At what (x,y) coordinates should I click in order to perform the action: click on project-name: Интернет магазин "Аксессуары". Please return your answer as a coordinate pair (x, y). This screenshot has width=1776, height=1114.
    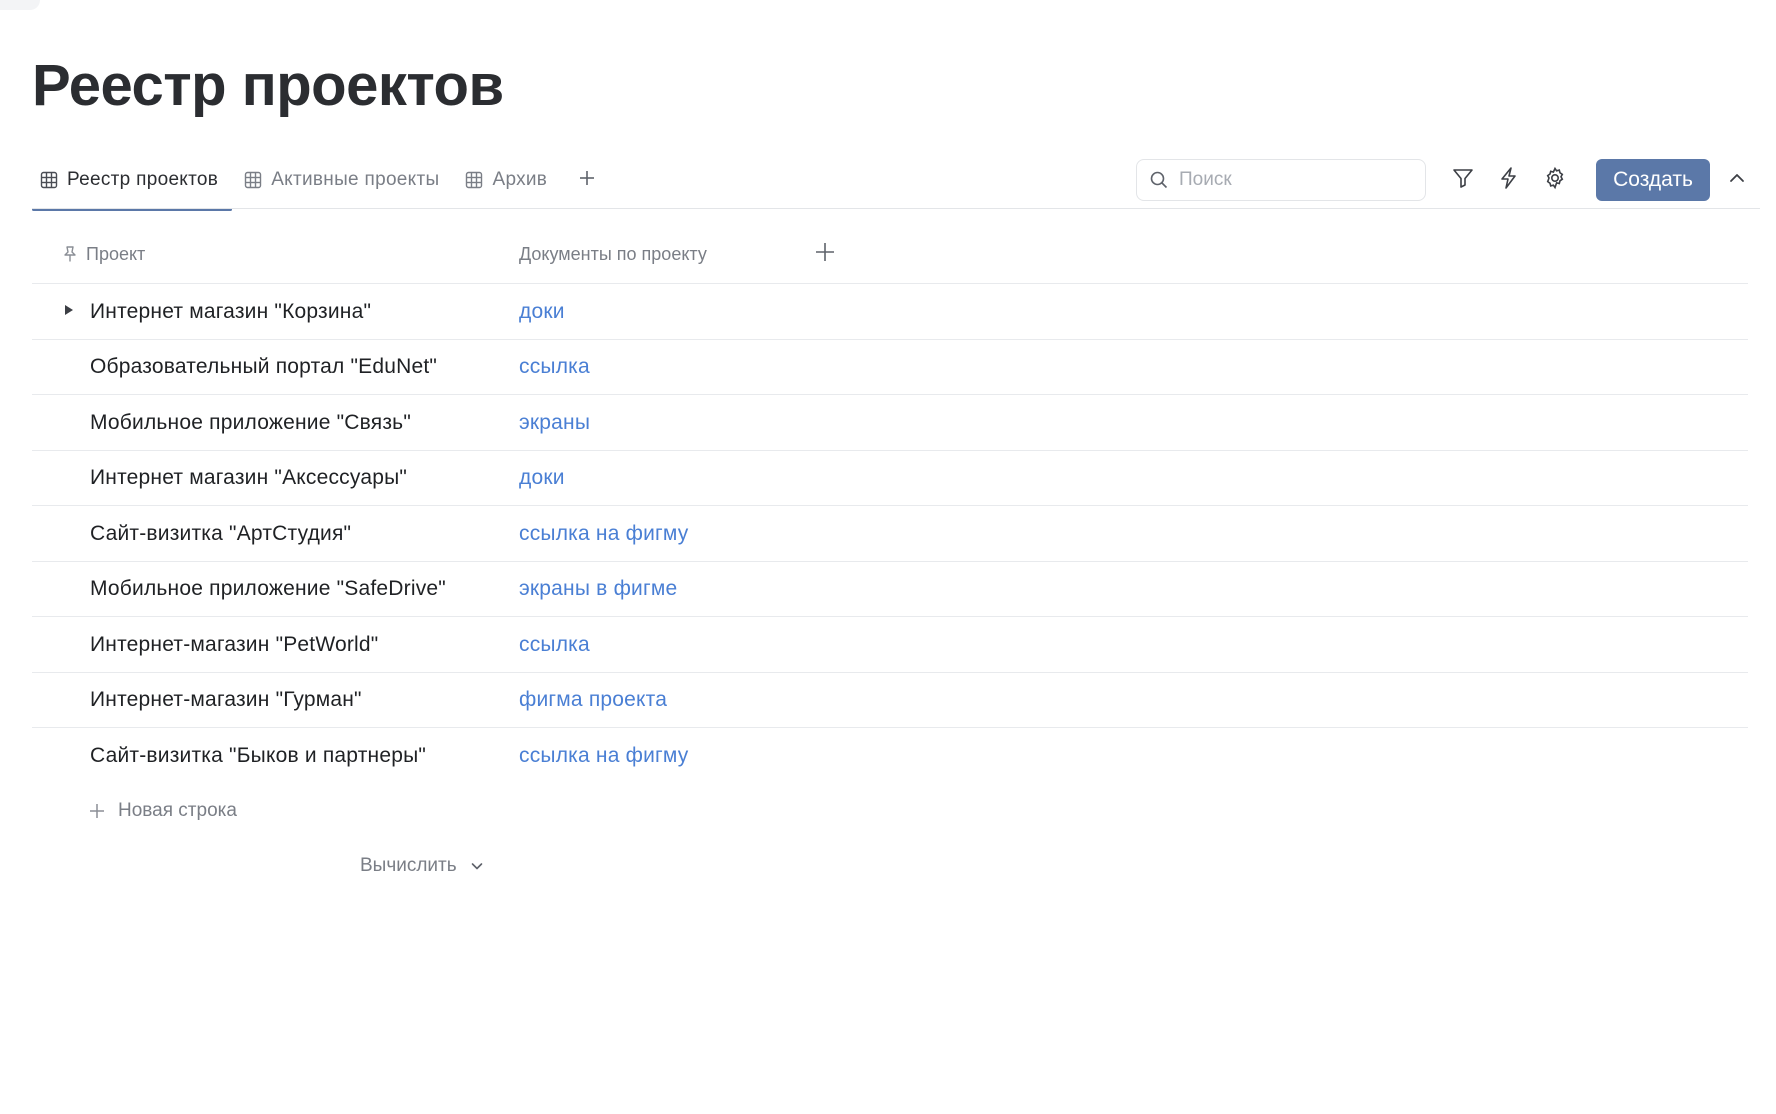
    Looking at the image, I should click on (248, 478).